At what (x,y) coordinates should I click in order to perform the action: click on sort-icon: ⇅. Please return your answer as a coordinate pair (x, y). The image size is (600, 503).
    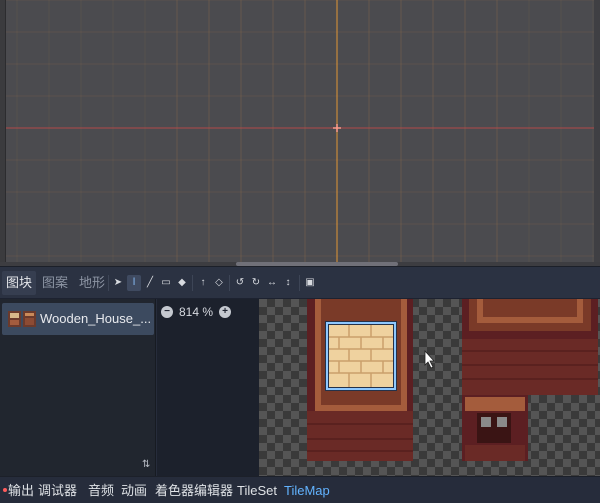
    Looking at the image, I should click on (146, 464).